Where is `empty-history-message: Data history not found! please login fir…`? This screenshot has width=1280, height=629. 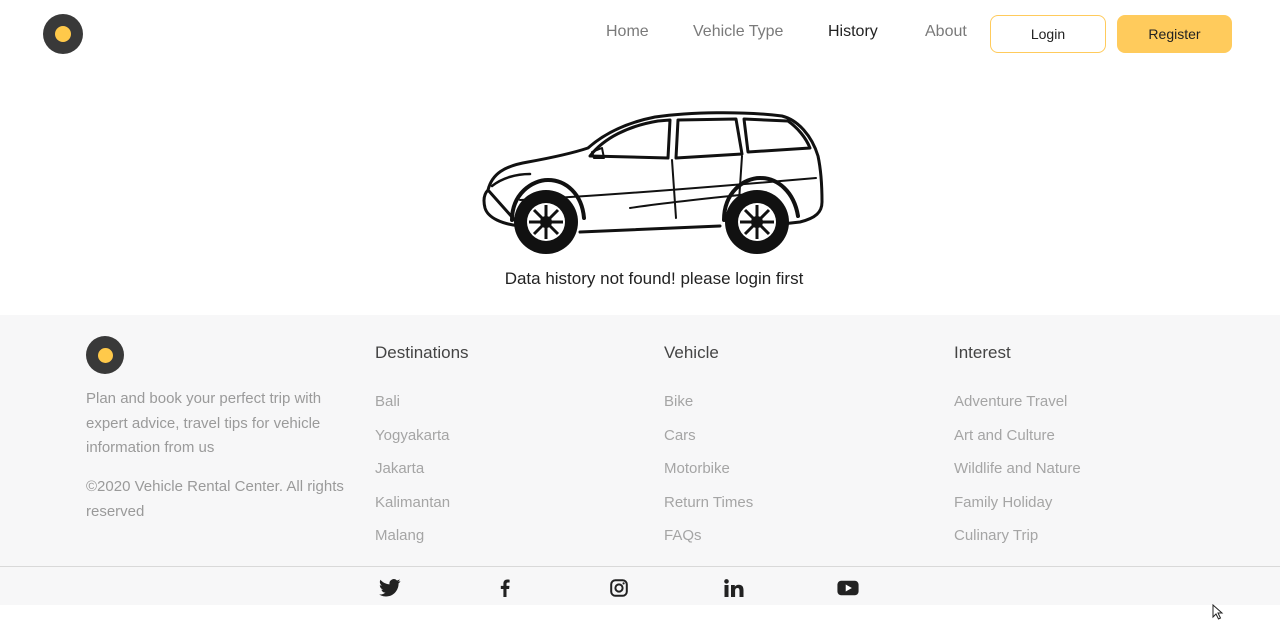 empty-history-message: Data history not found! please login fir… is located at coordinates (654, 278).